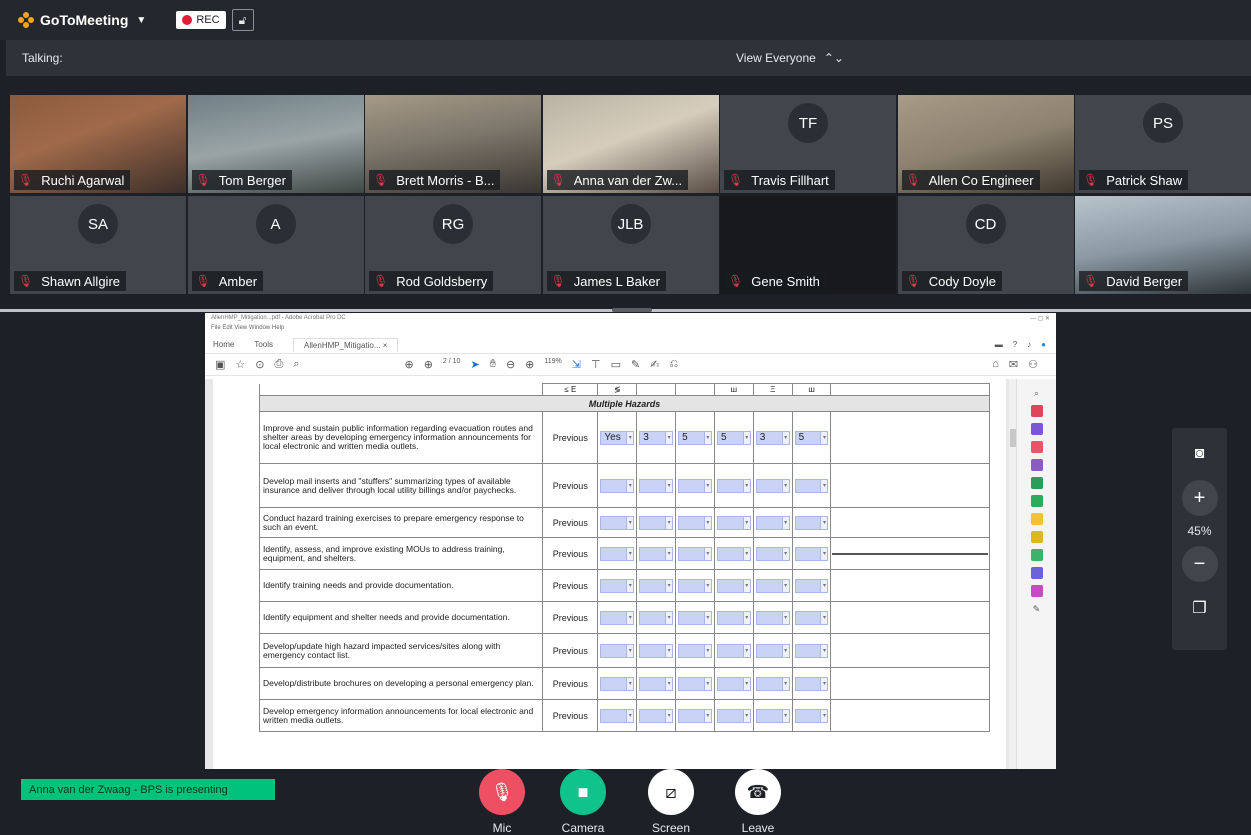 Image resolution: width=1251 pixels, height=835 pixels. Describe the element at coordinates (408, 364) in the screenshot. I see `prev-page-icon: ⊕` at that location.